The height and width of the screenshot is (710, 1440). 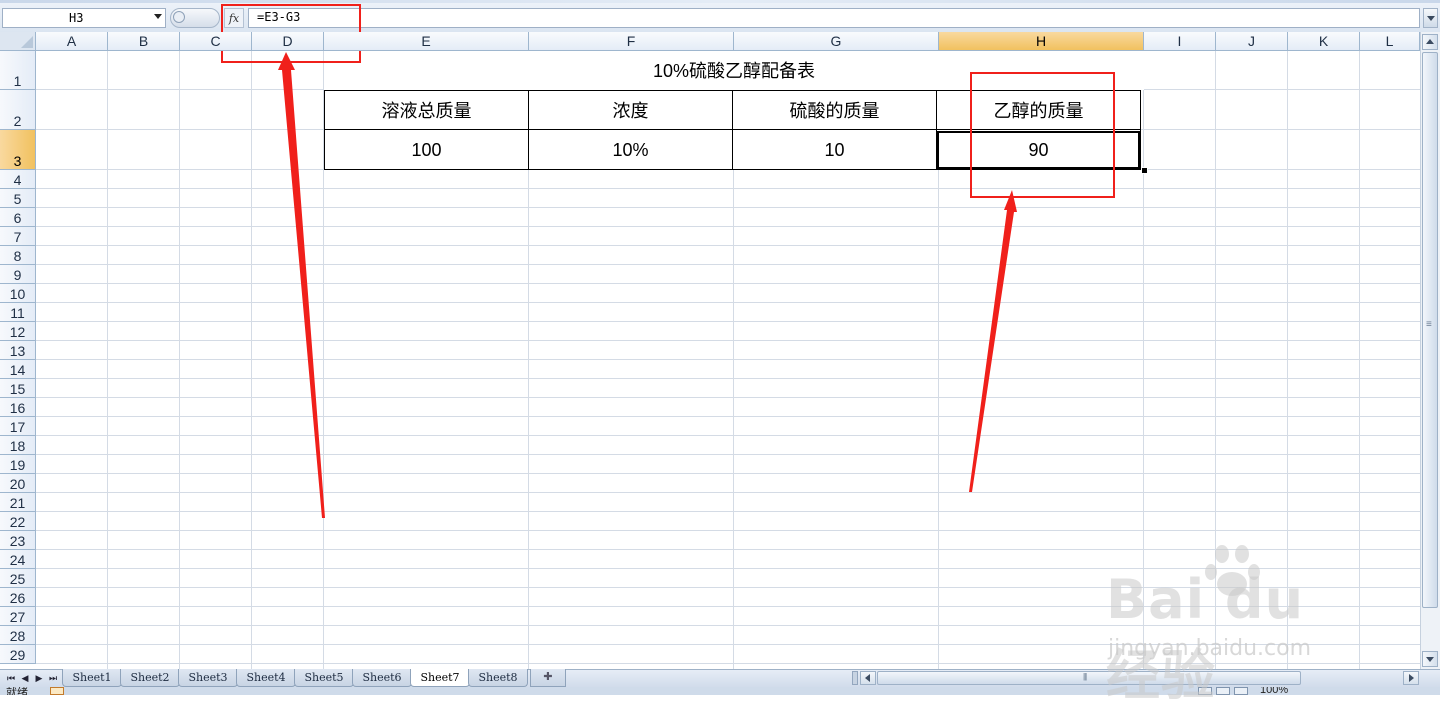 I want to click on column-header-i: I, so click(x=1180, y=41).